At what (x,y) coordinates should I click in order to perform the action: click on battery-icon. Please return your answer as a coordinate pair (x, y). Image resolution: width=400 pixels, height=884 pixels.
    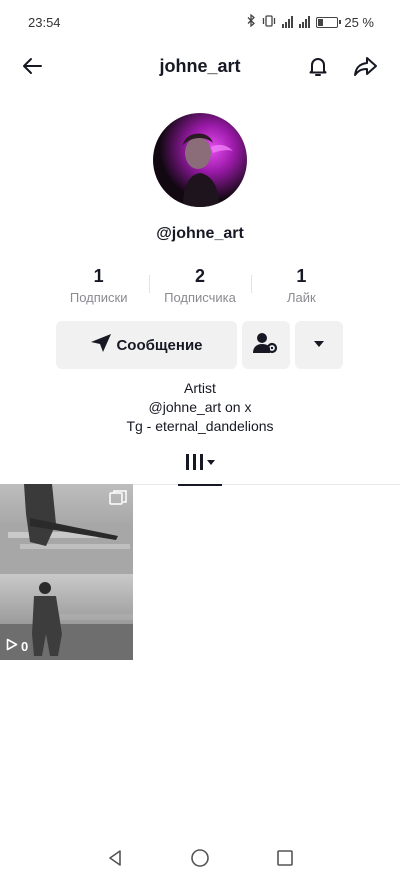
    Looking at the image, I should click on (329, 22).